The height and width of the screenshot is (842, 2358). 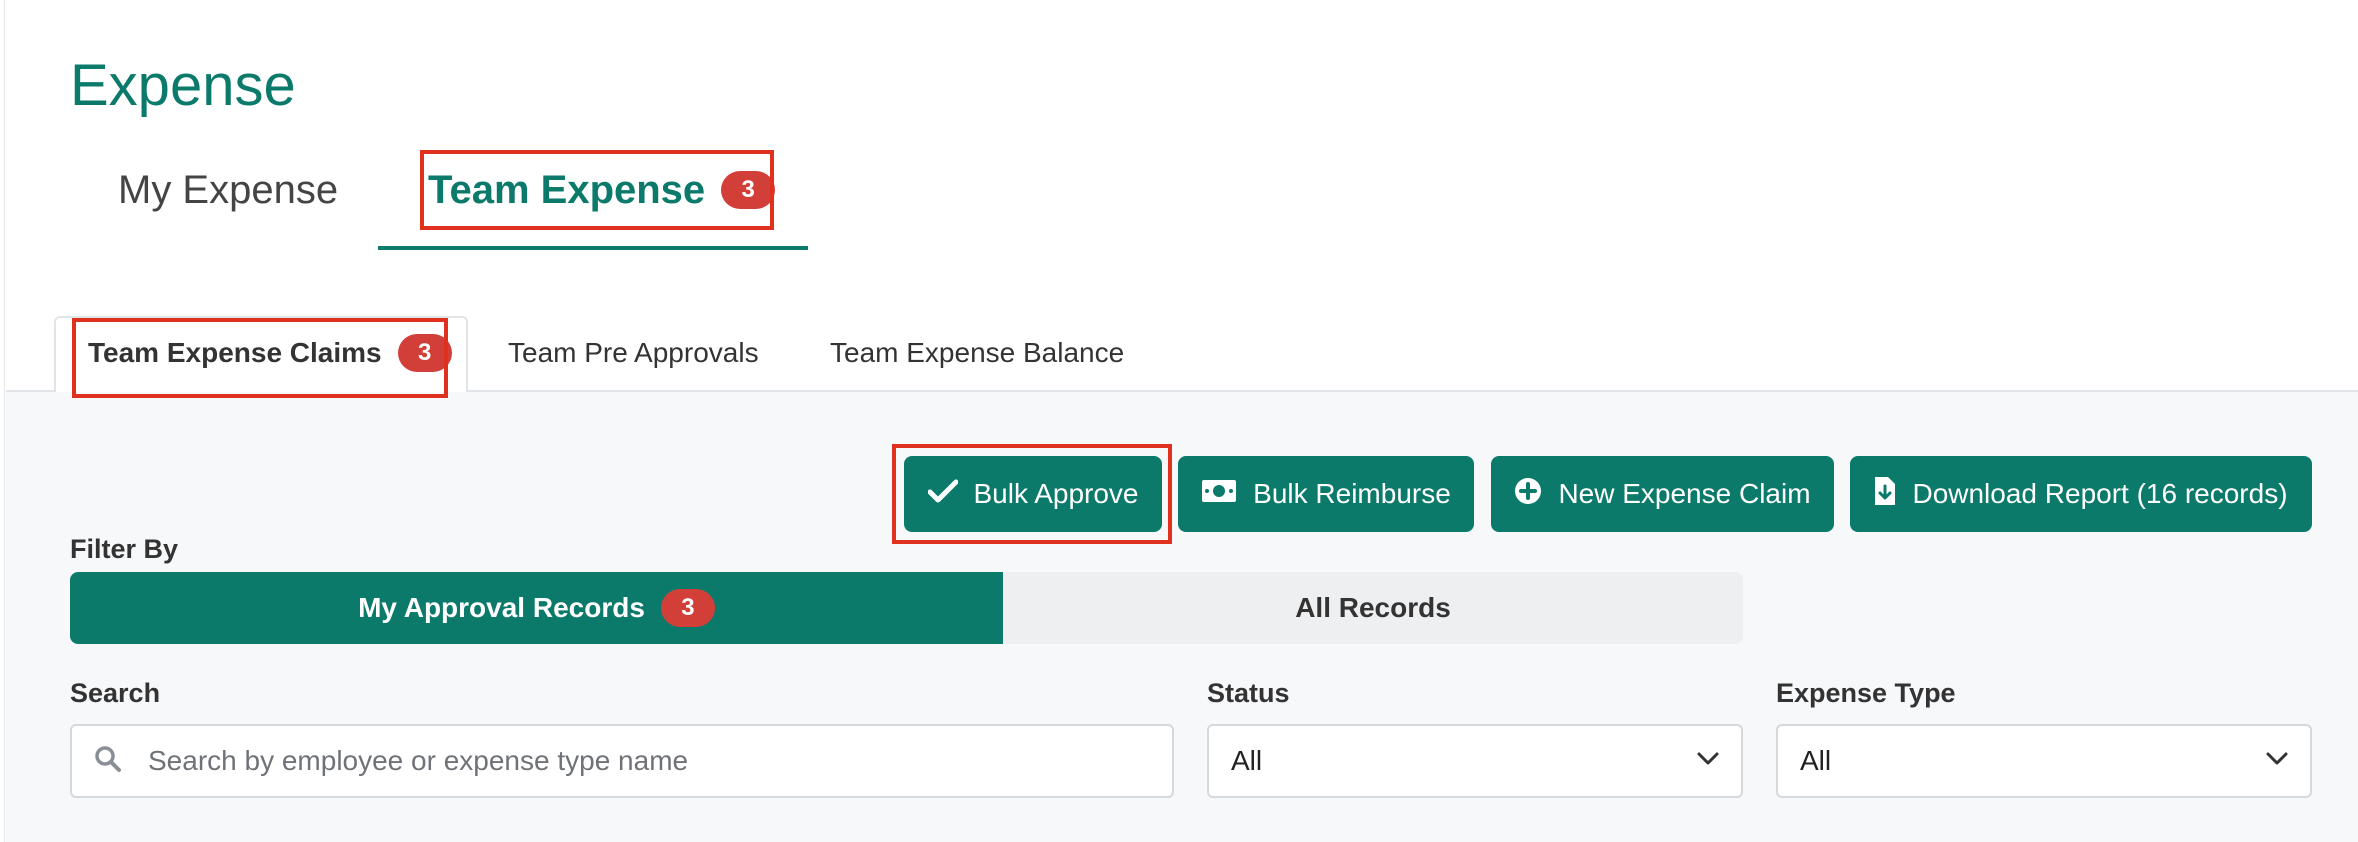 I want to click on my-approval-count-badge: 3, so click(x=687, y=608).